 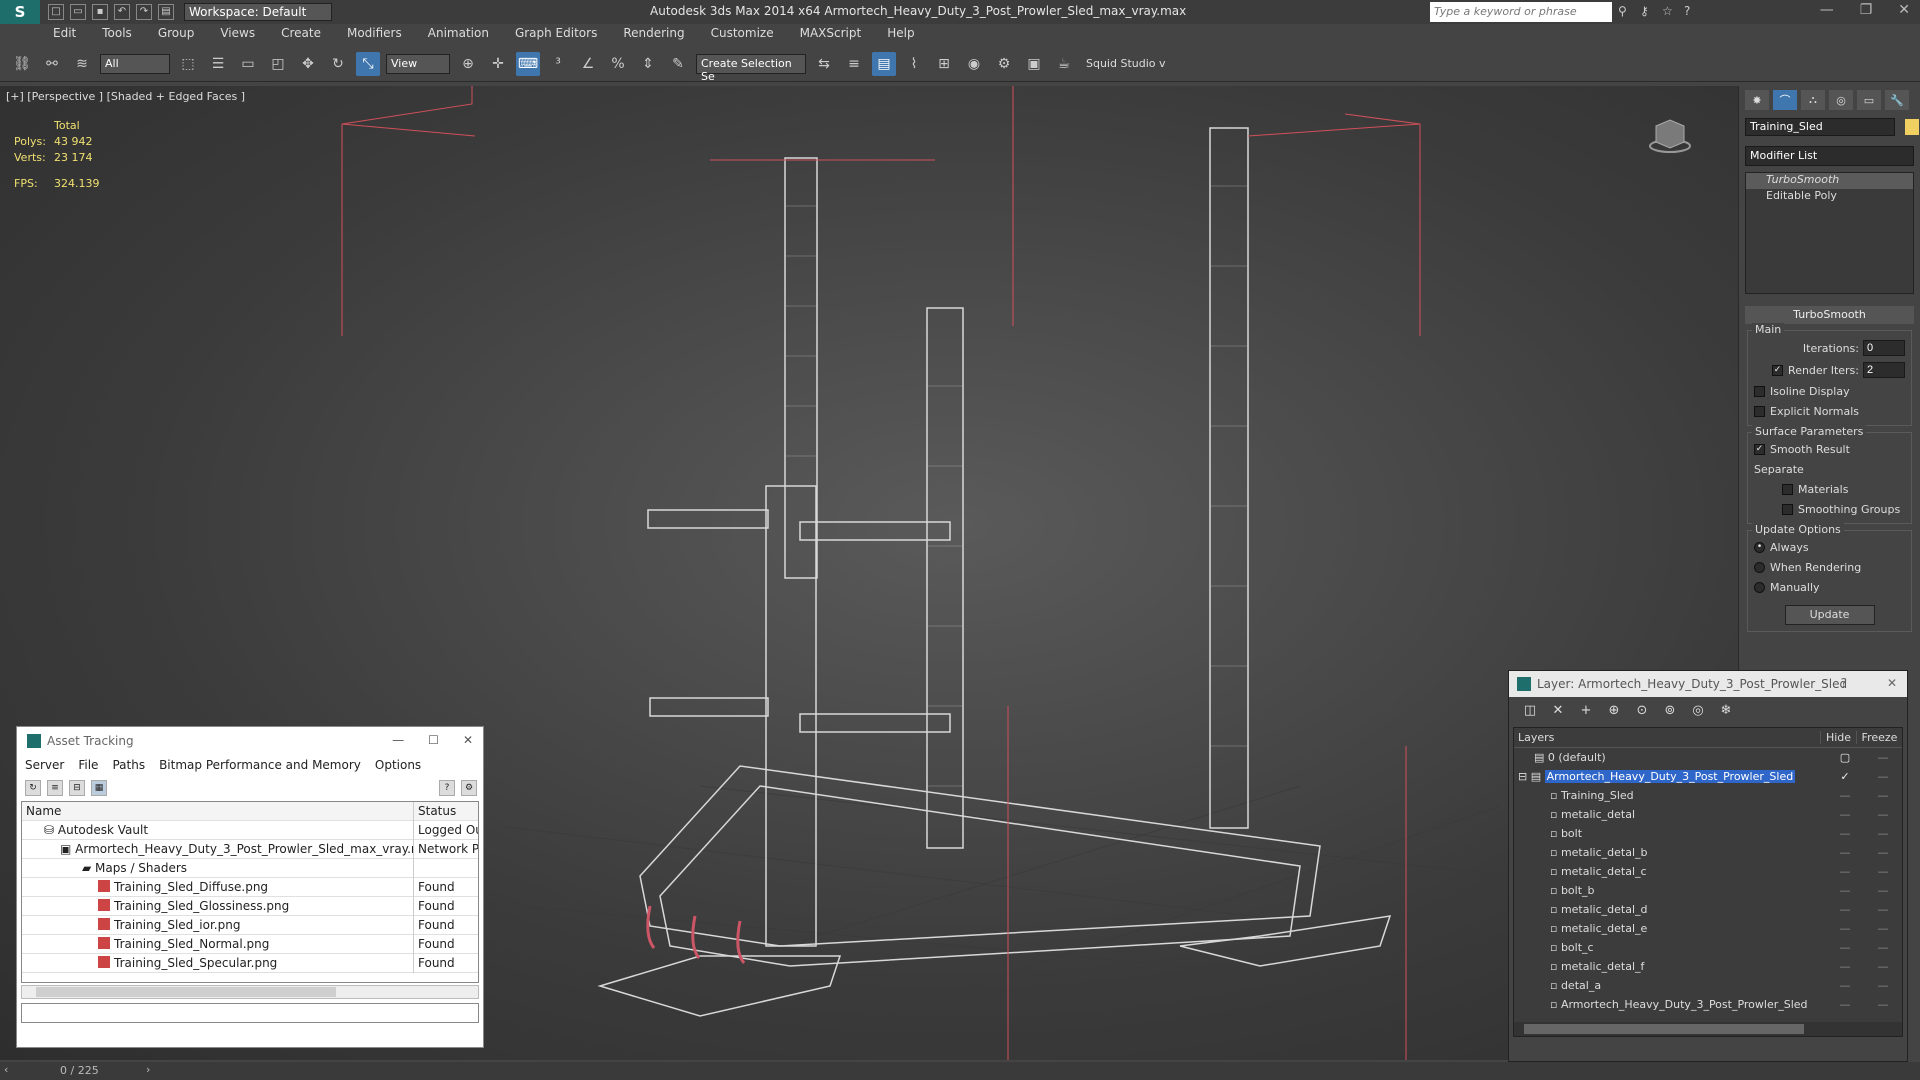 I want to click on object-color-swatch, so click(x=1911, y=126).